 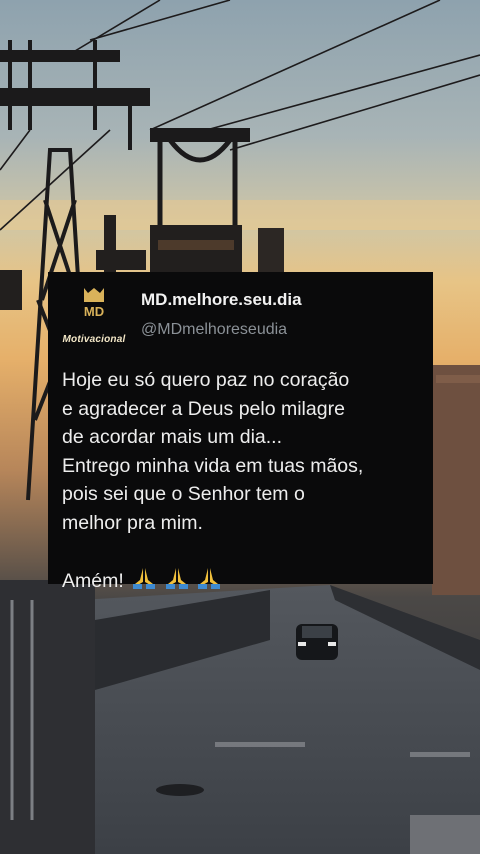 I want to click on svg-text: MD, so click(x=94, y=311).